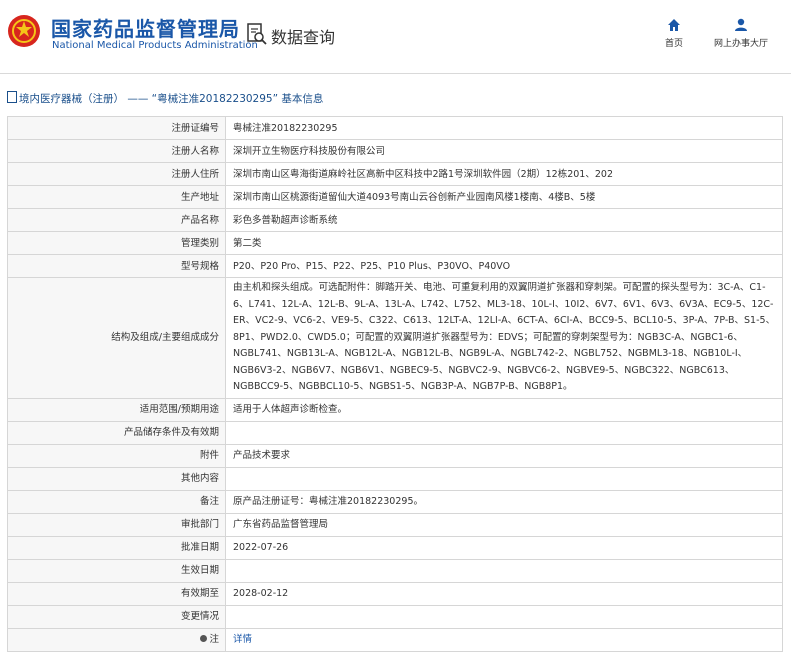 This screenshot has height=654, width=791. I want to click on table-row: 审批部门 广东省药品监督管理局, so click(395, 524).